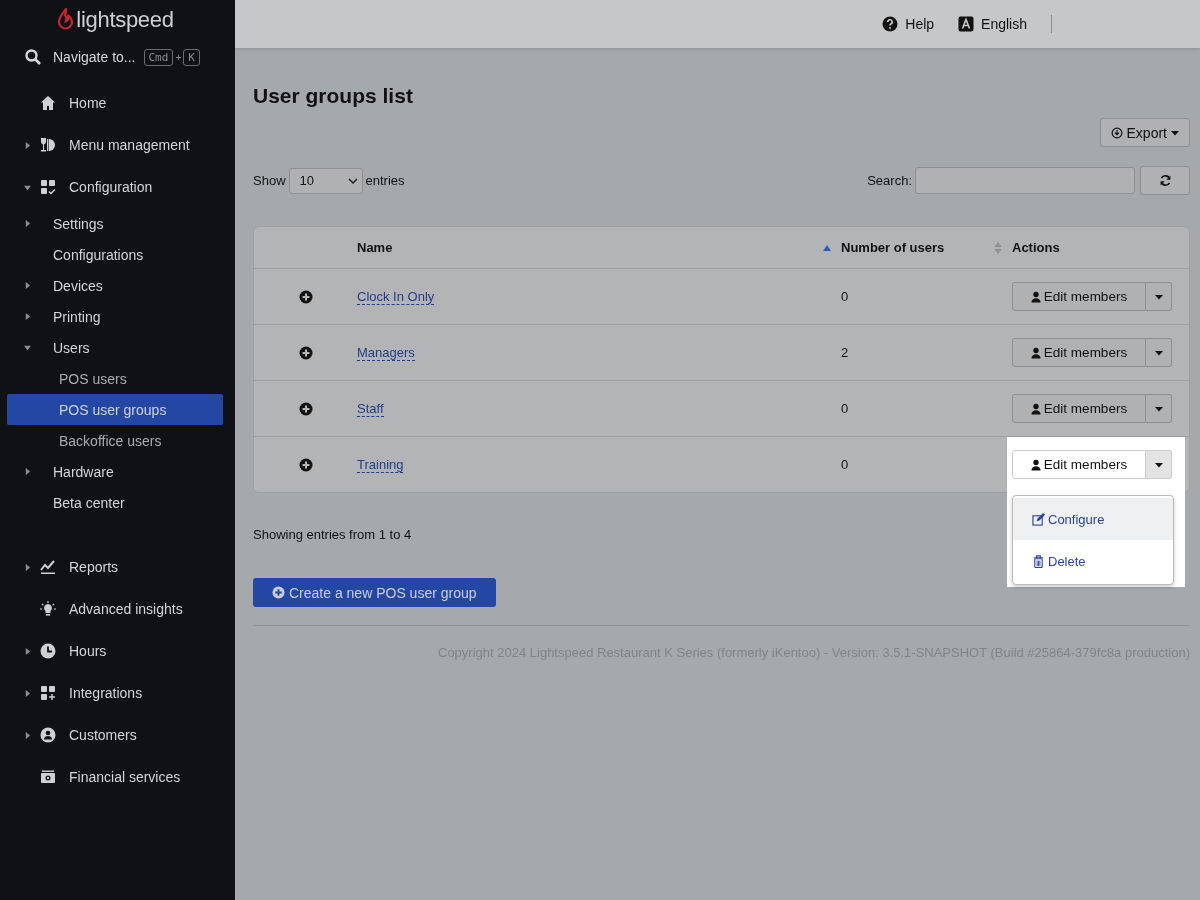 The width and height of the screenshot is (1200, 900). I want to click on nav-item: Printing, so click(117, 316).